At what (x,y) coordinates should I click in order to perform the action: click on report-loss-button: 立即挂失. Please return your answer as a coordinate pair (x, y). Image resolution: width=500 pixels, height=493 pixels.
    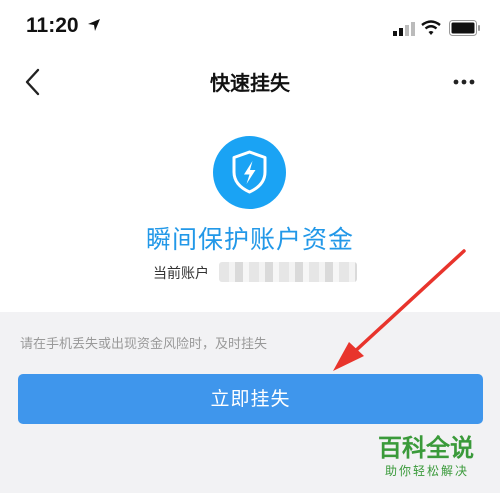
    Looking at the image, I should click on (250, 399).